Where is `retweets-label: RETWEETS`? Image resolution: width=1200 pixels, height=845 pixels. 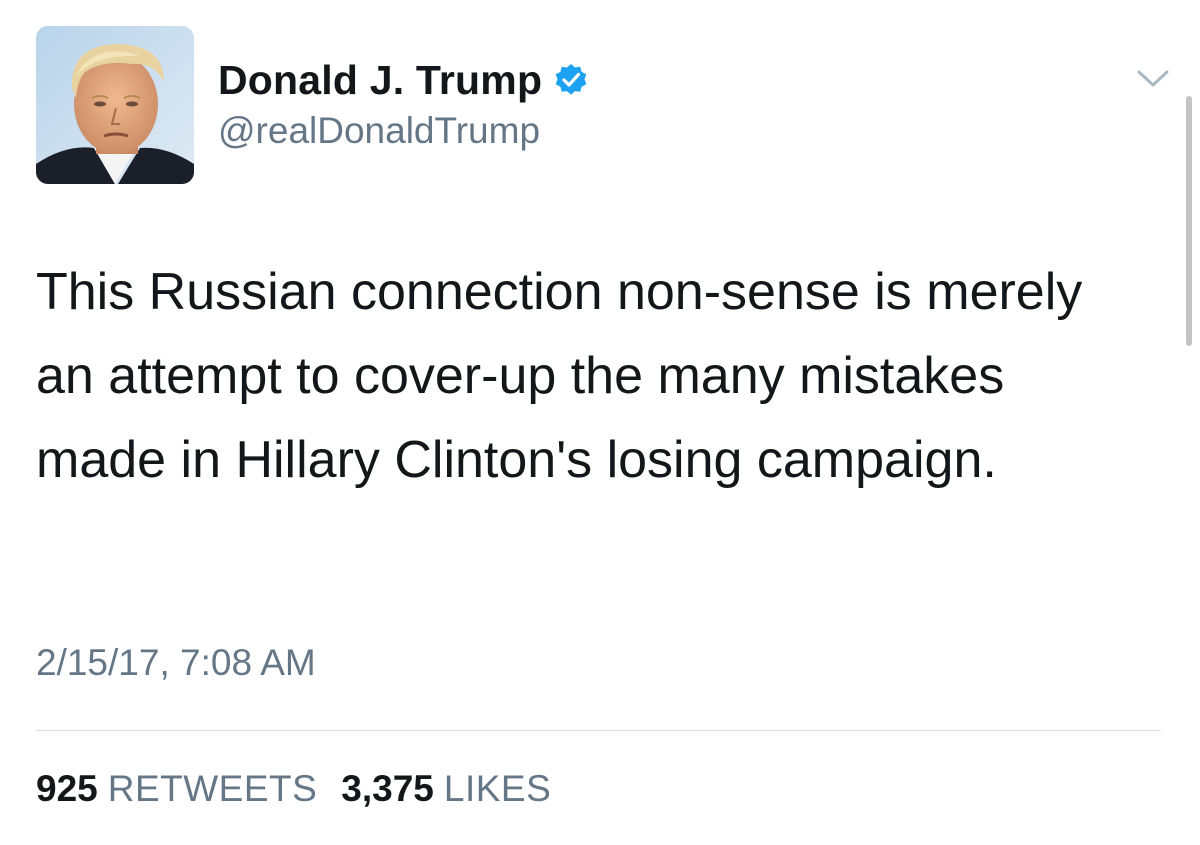 retweets-label: RETWEETS is located at coordinates (212, 788).